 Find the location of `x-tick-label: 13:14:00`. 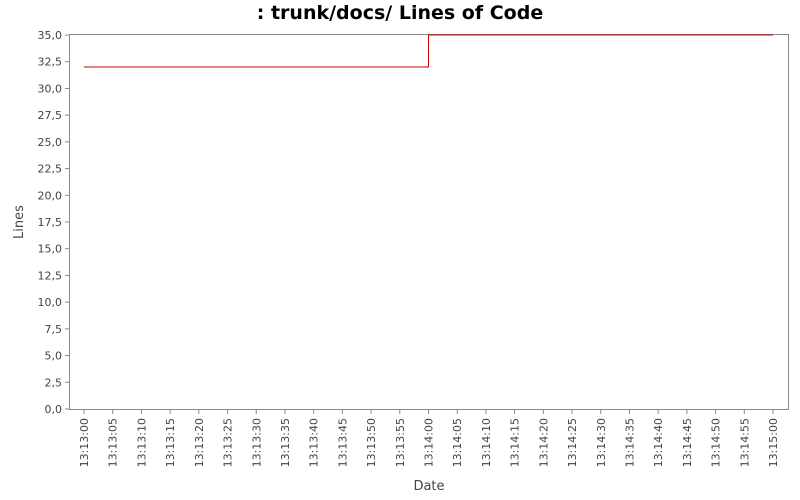

x-tick-label: 13:14:00 is located at coordinates (429, 442).